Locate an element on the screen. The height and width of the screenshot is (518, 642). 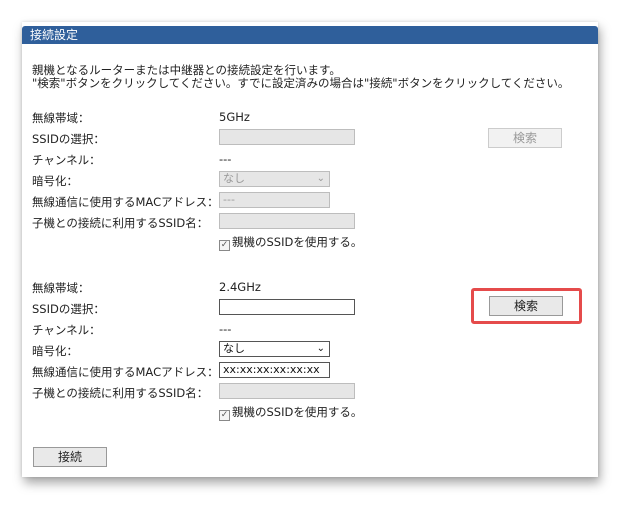
panel-title: 接続設定 is located at coordinates (310, 35).